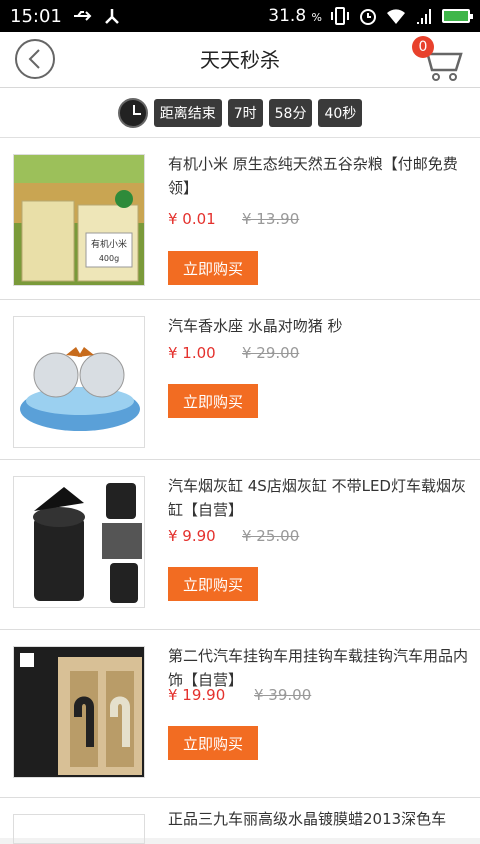 This screenshot has width=480, height=844. What do you see at coordinates (192, 353) in the screenshot?
I see `product-price: ¥ 1.00` at bounding box center [192, 353].